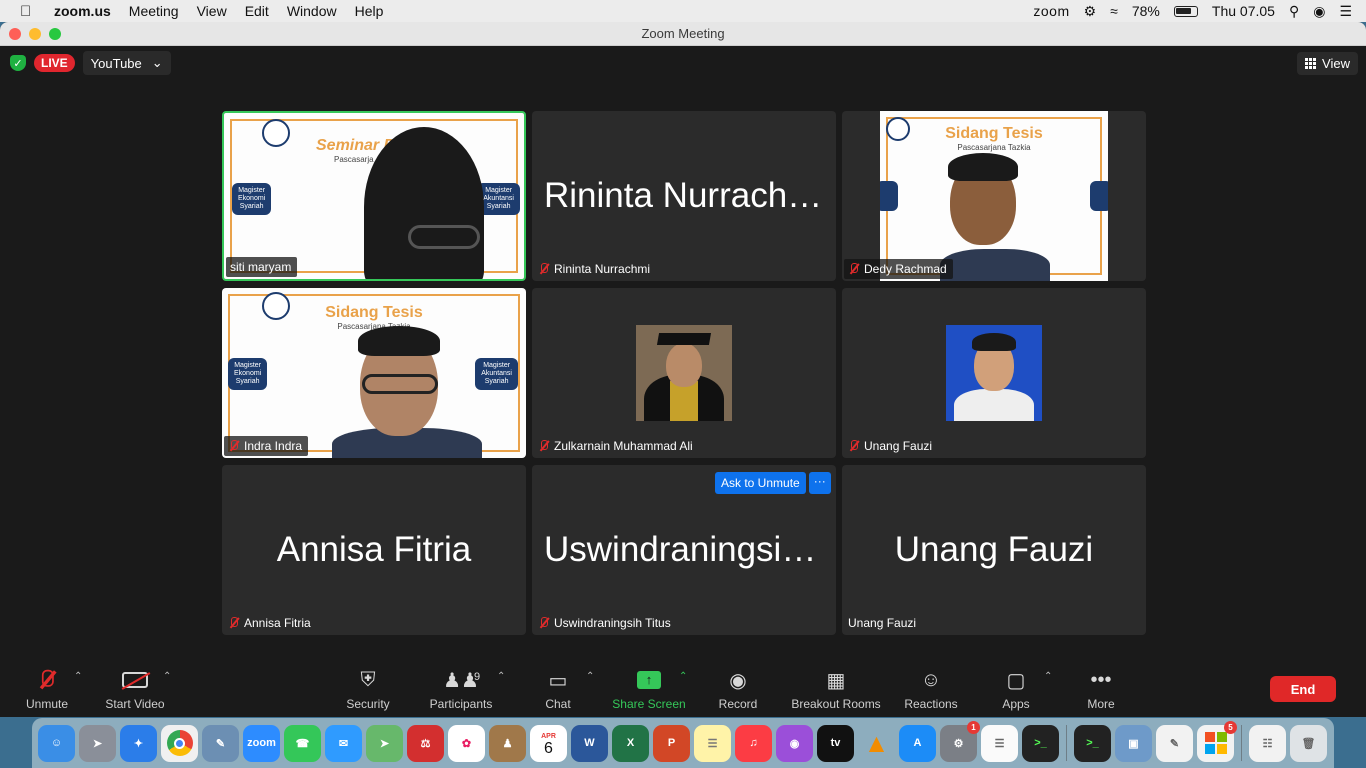 This screenshot has height=768, width=1366. What do you see at coordinates (1241, 743) in the screenshot?
I see `dock-separator` at bounding box center [1241, 743].